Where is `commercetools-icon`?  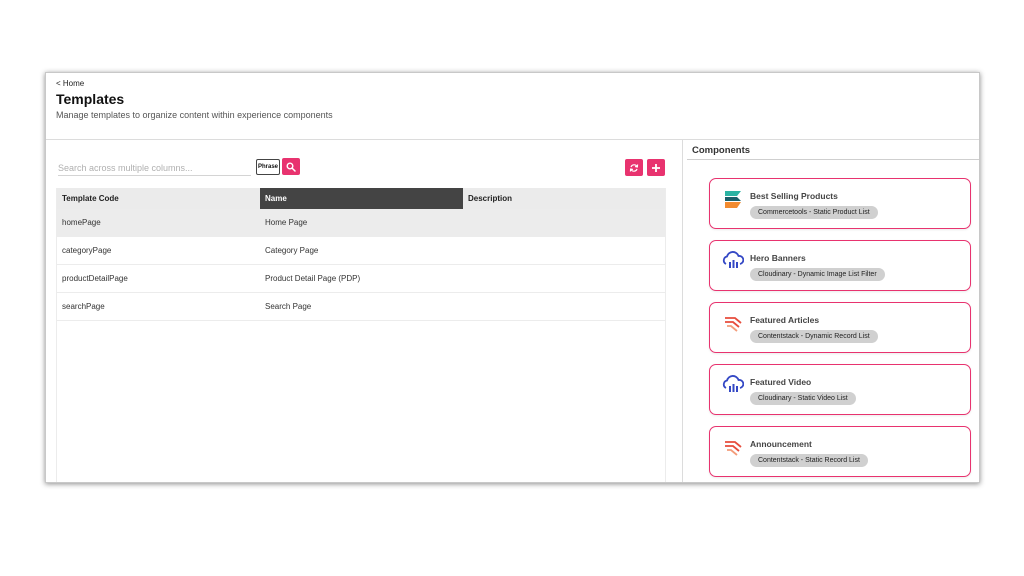
commercetools-icon is located at coordinates (733, 199).